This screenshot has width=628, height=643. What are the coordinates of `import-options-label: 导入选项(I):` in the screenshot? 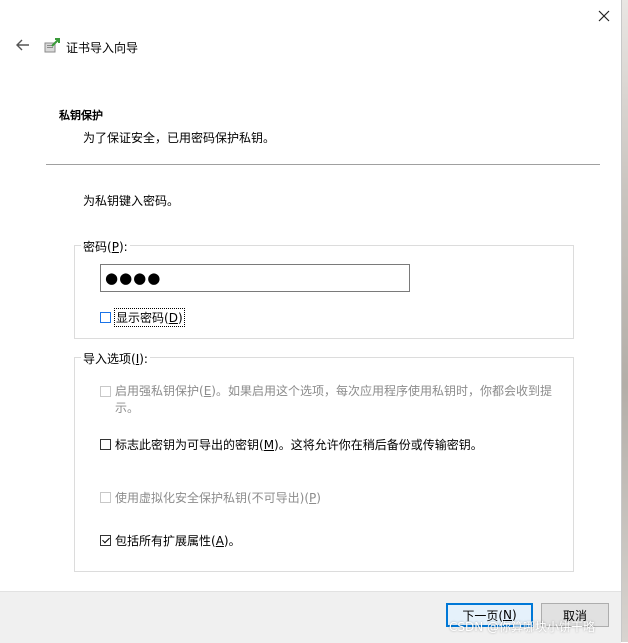 It's located at (115, 358).